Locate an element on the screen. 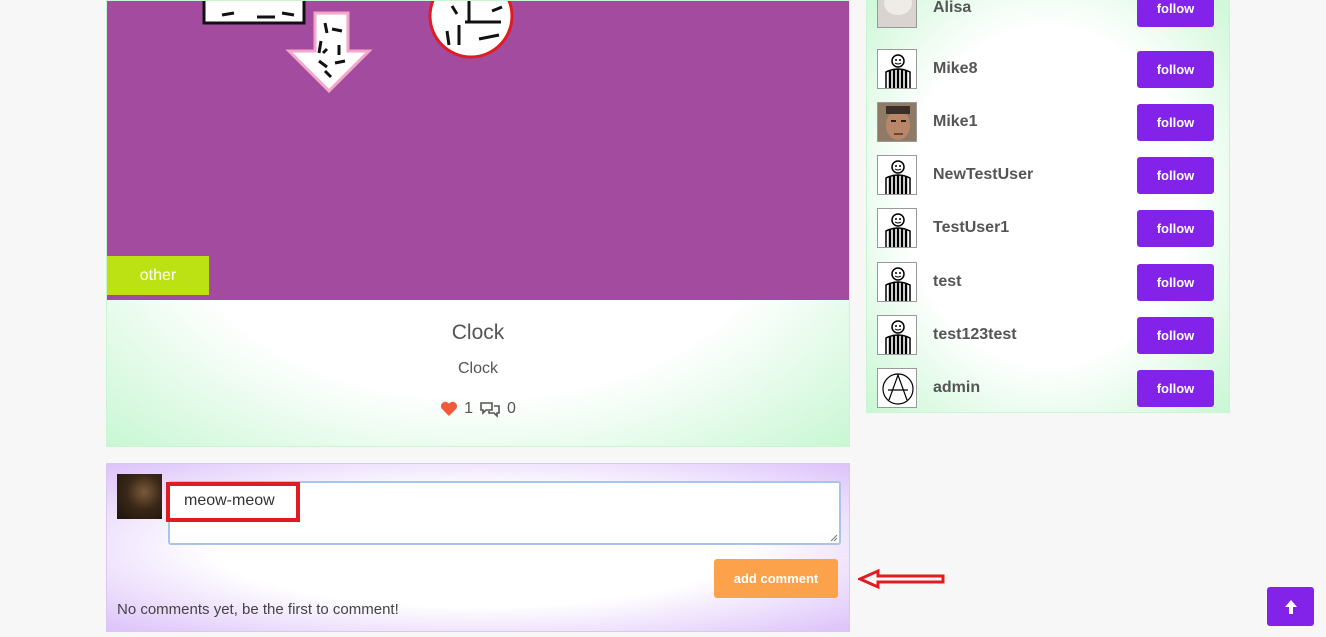 The image size is (1326, 637). user-row: admin follow is located at coordinates (1047, 388).